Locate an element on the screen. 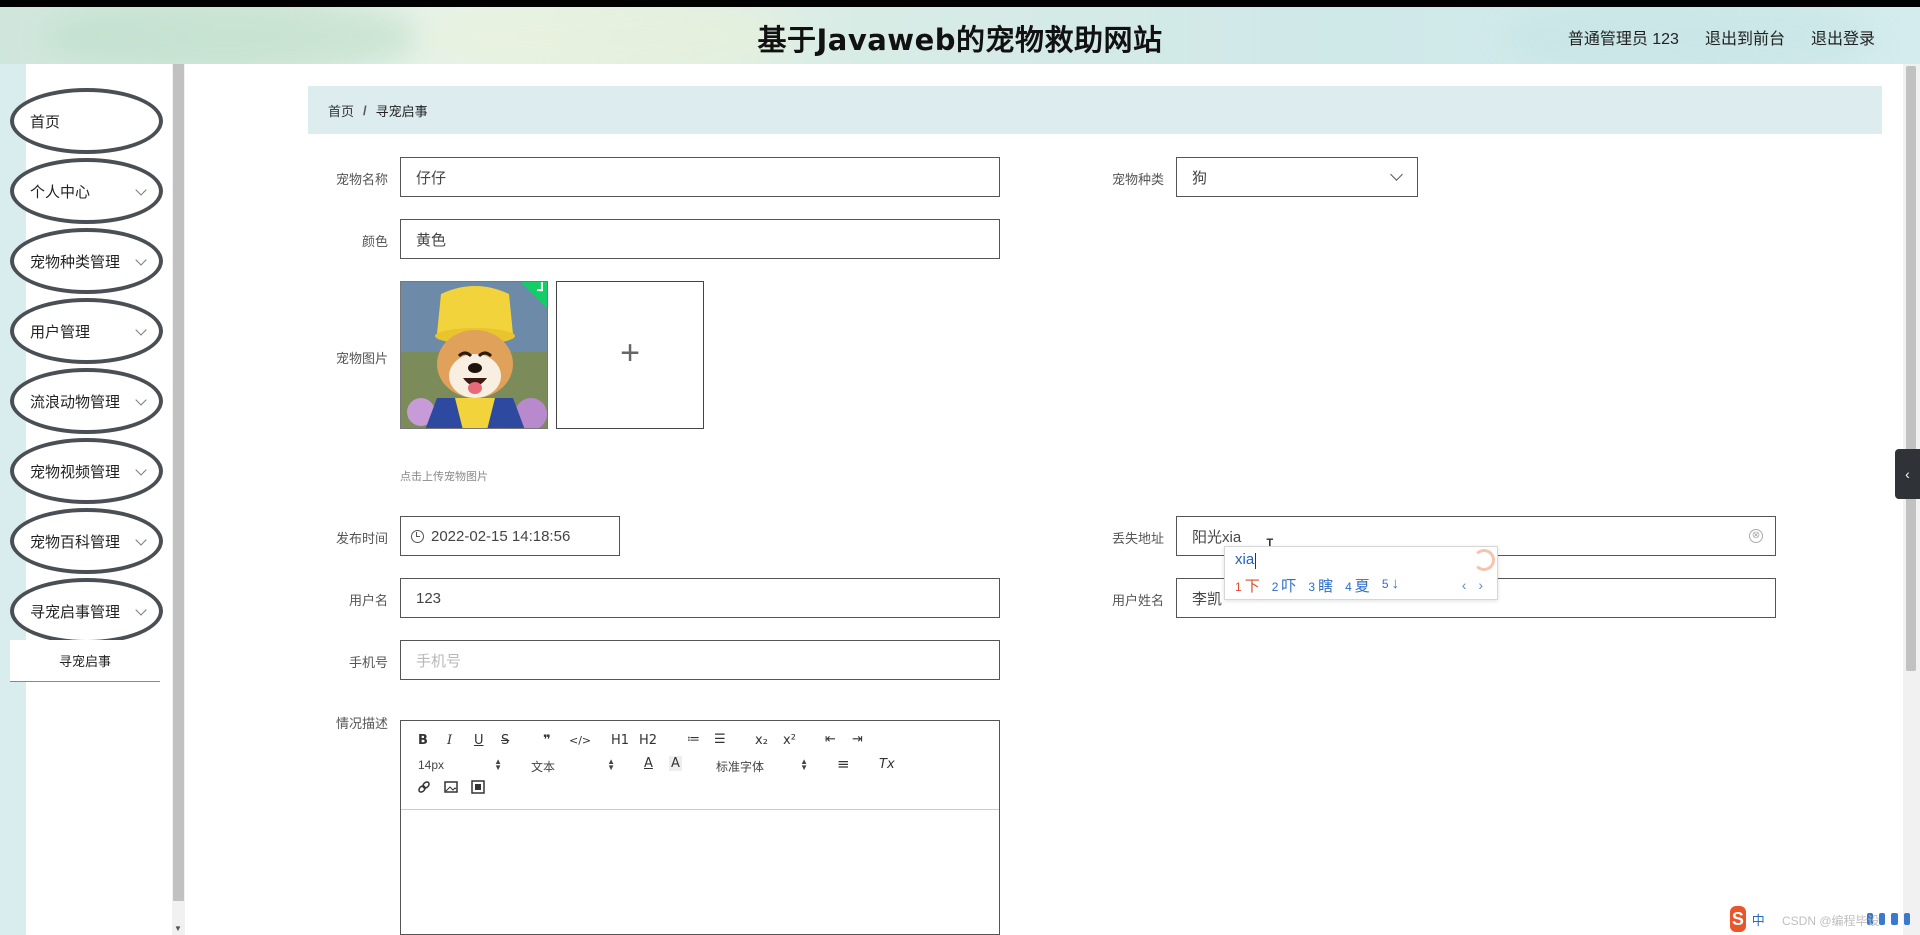 The height and width of the screenshot is (935, 1920). italic-button: I is located at coordinates (449, 740).